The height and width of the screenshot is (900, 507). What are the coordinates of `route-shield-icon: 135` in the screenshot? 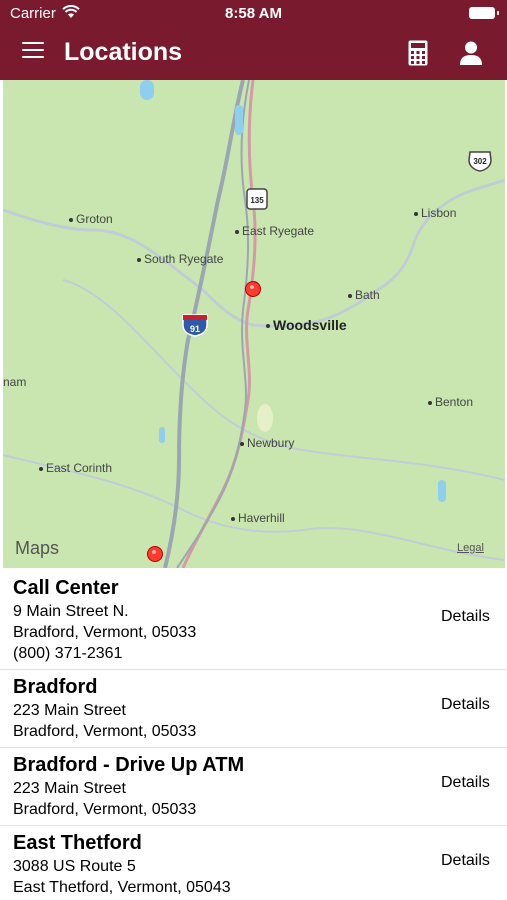 It's located at (257, 199).